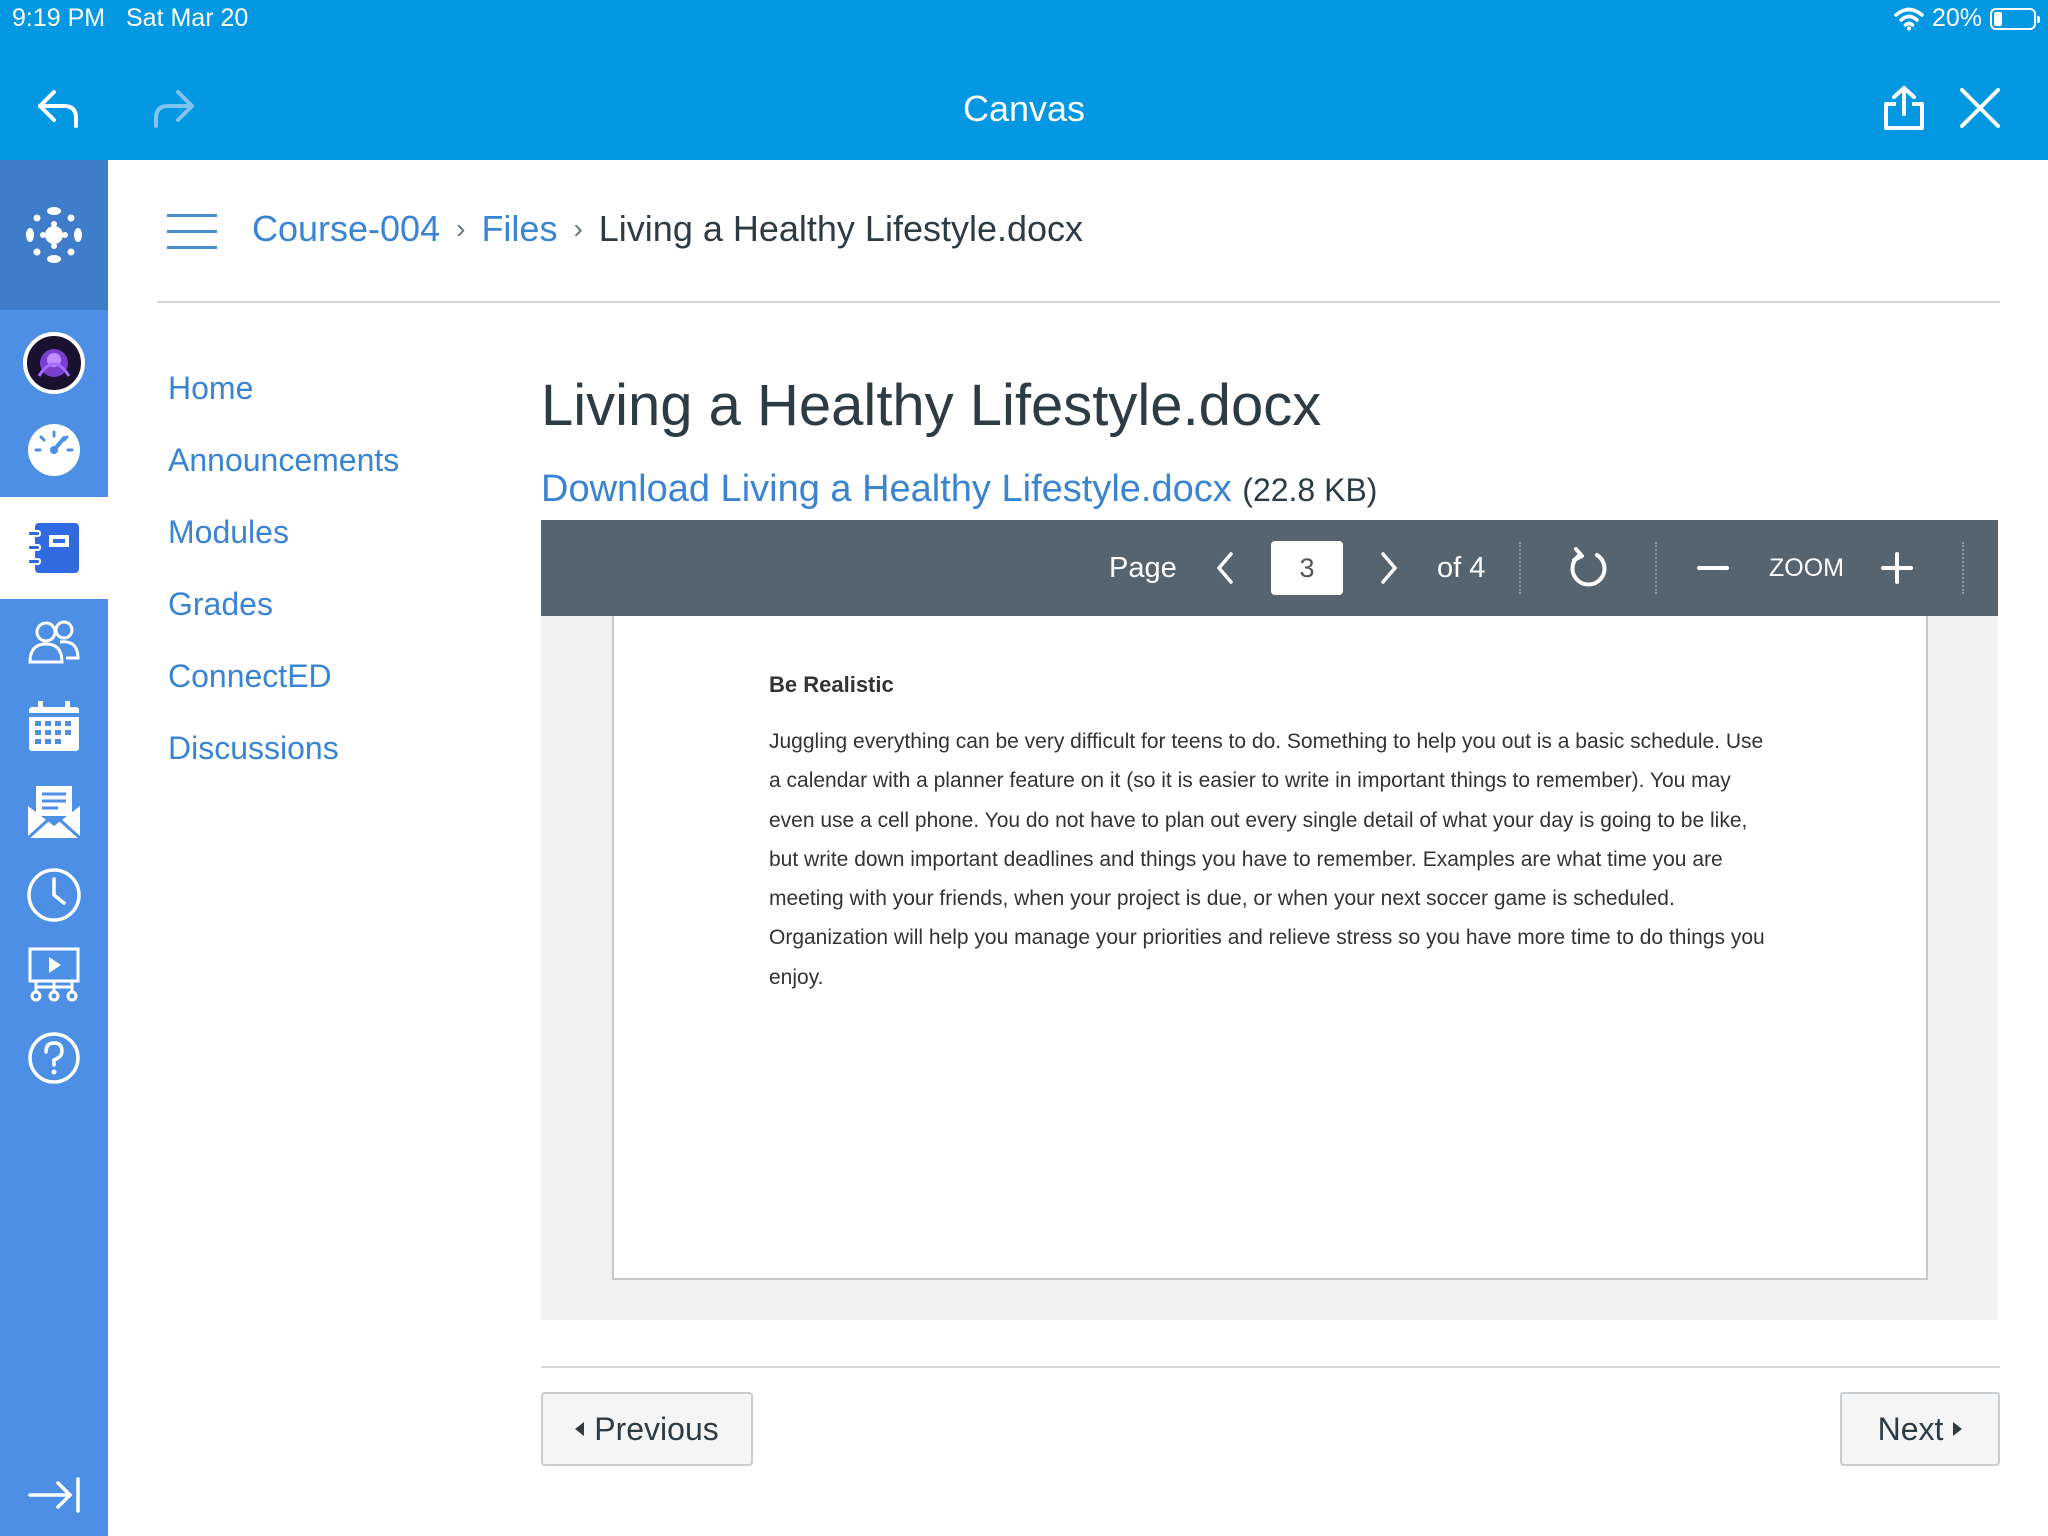 This screenshot has width=2048, height=1536. What do you see at coordinates (1307, 568) in the screenshot?
I see `page-number-input: 3` at bounding box center [1307, 568].